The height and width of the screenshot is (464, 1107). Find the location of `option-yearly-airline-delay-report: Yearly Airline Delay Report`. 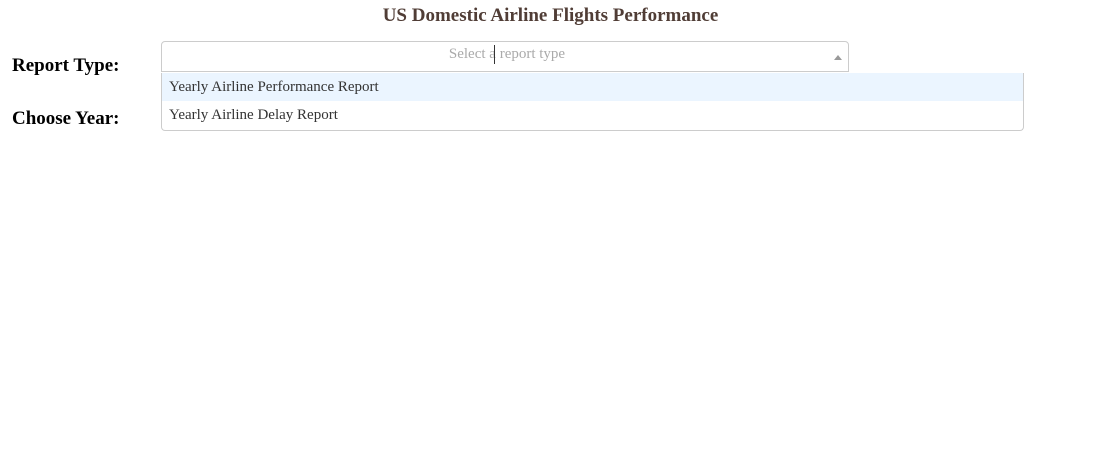

option-yearly-airline-delay-report: Yearly Airline Delay Report is located at coordinates (592, 115).